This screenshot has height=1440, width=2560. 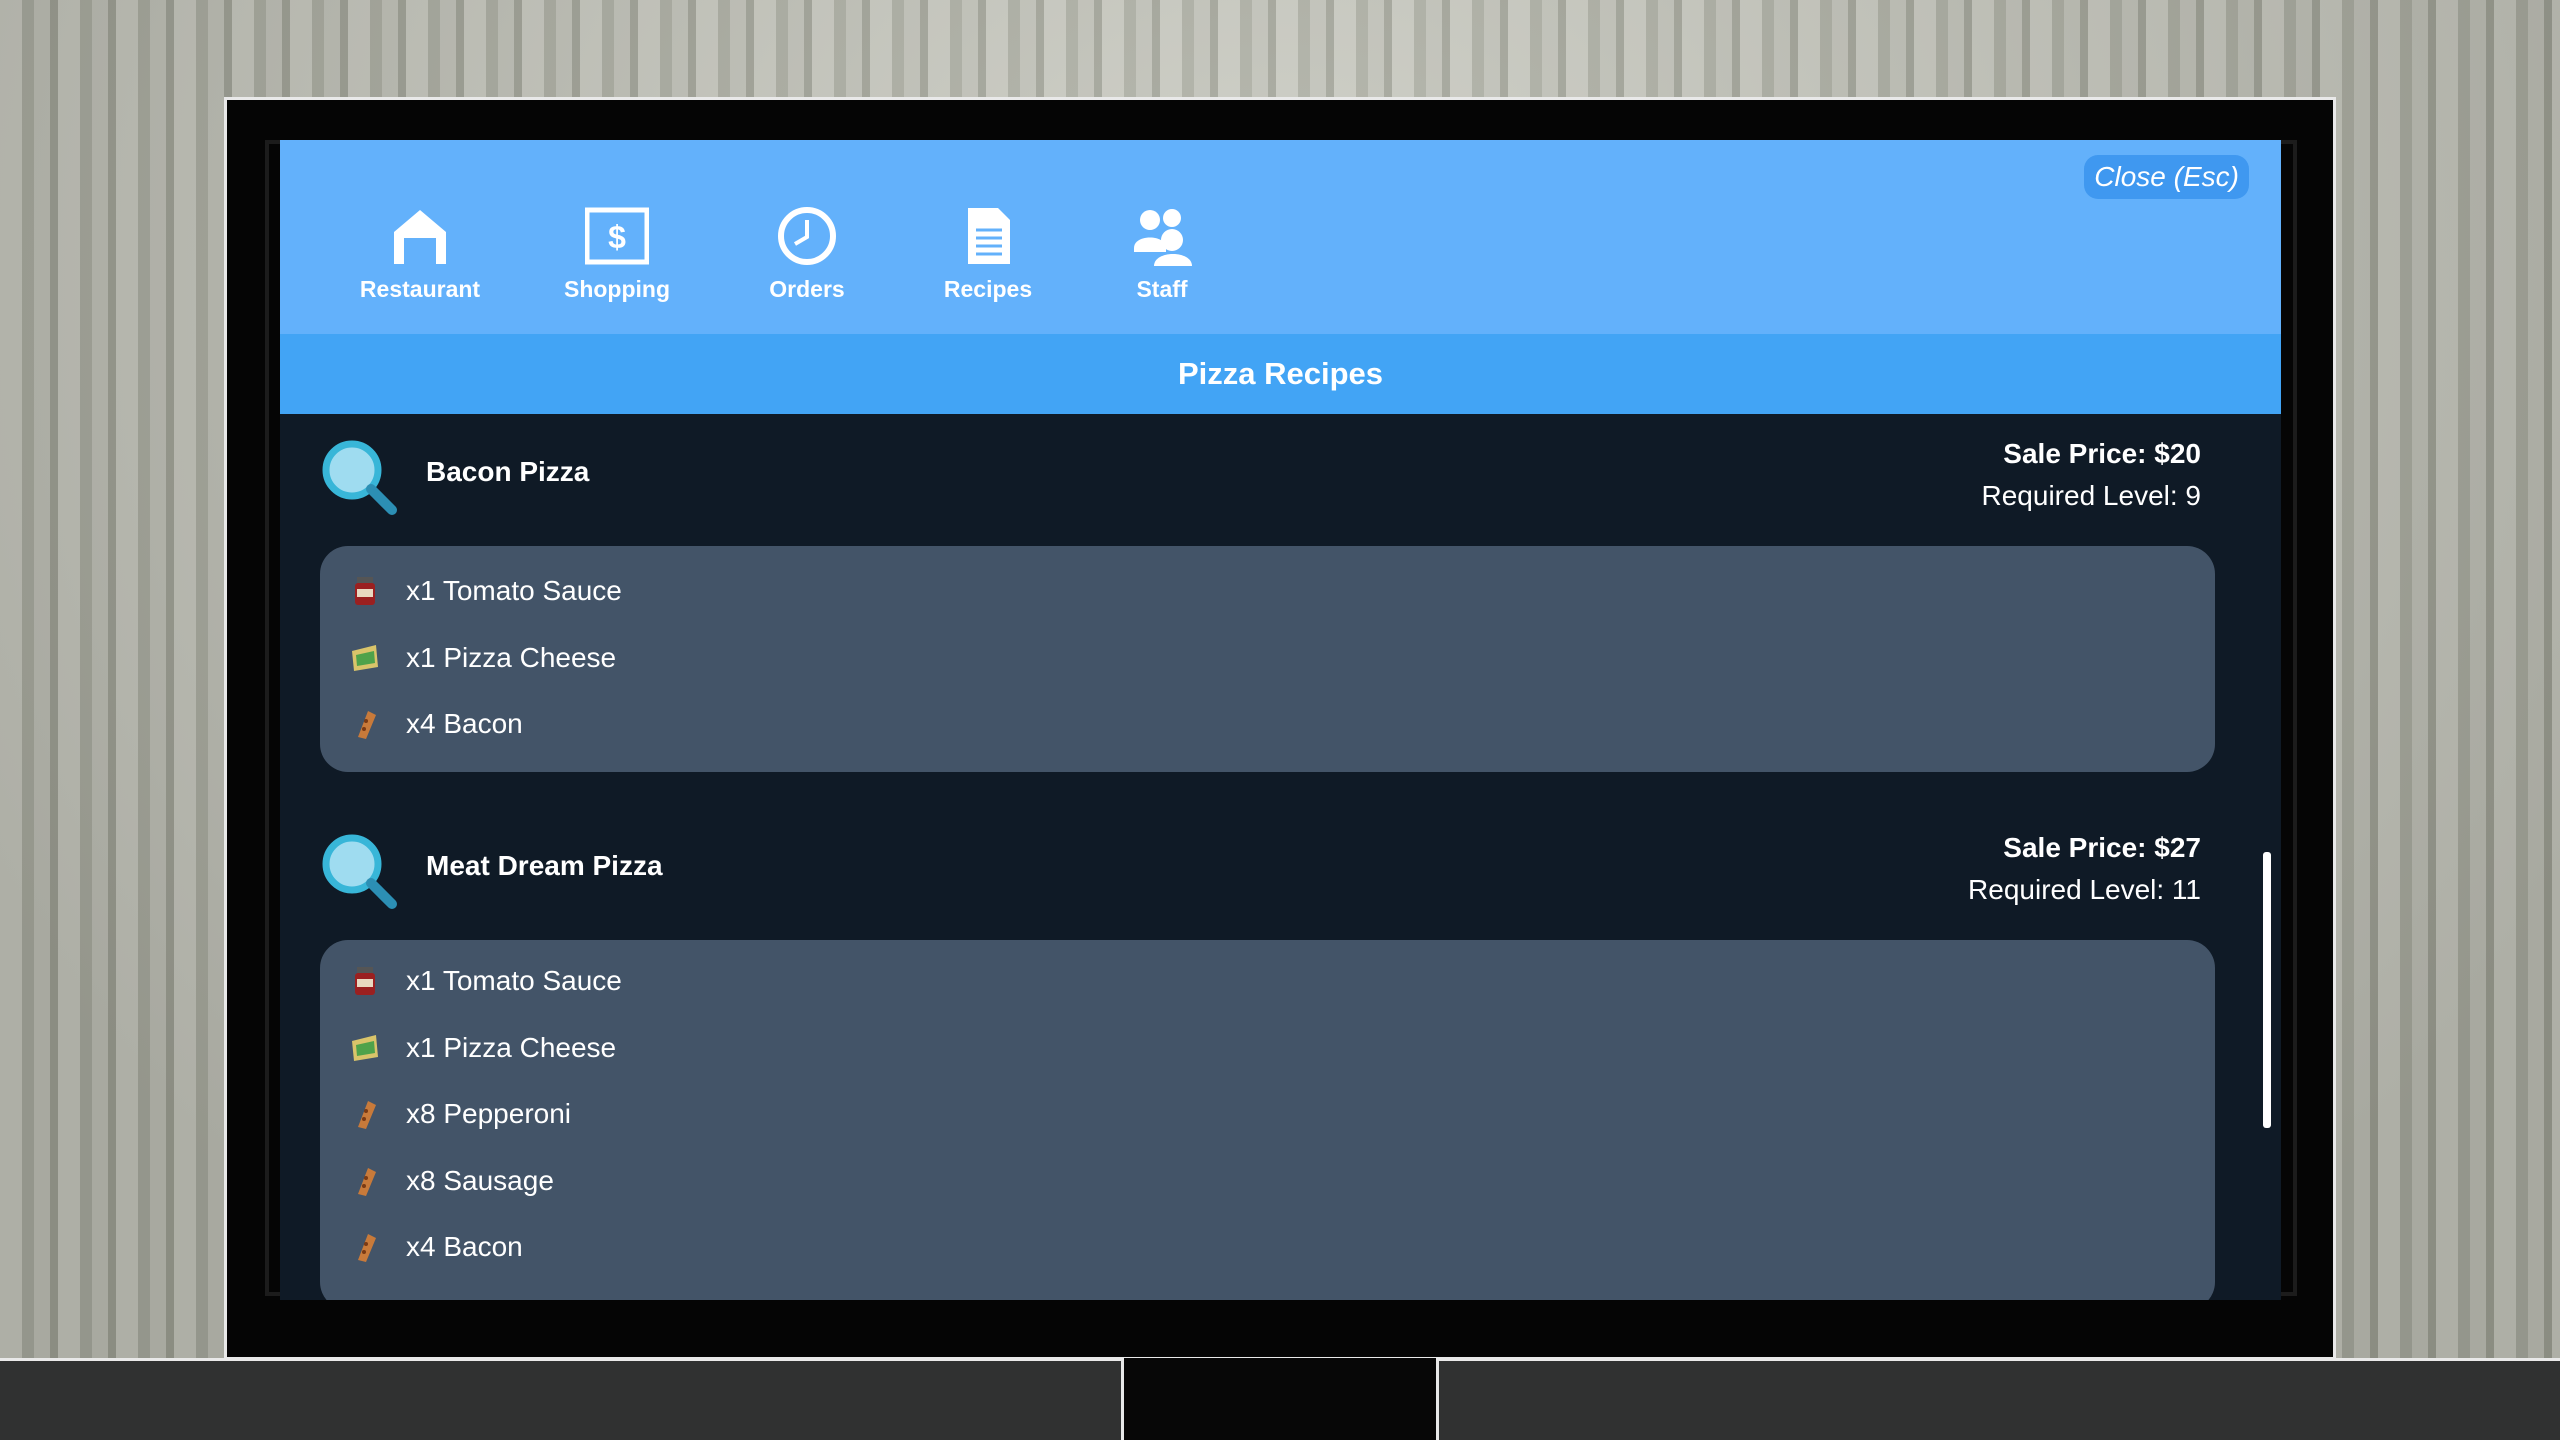 I want to click on nav-label: Shopping, so click(x=617, y=289).